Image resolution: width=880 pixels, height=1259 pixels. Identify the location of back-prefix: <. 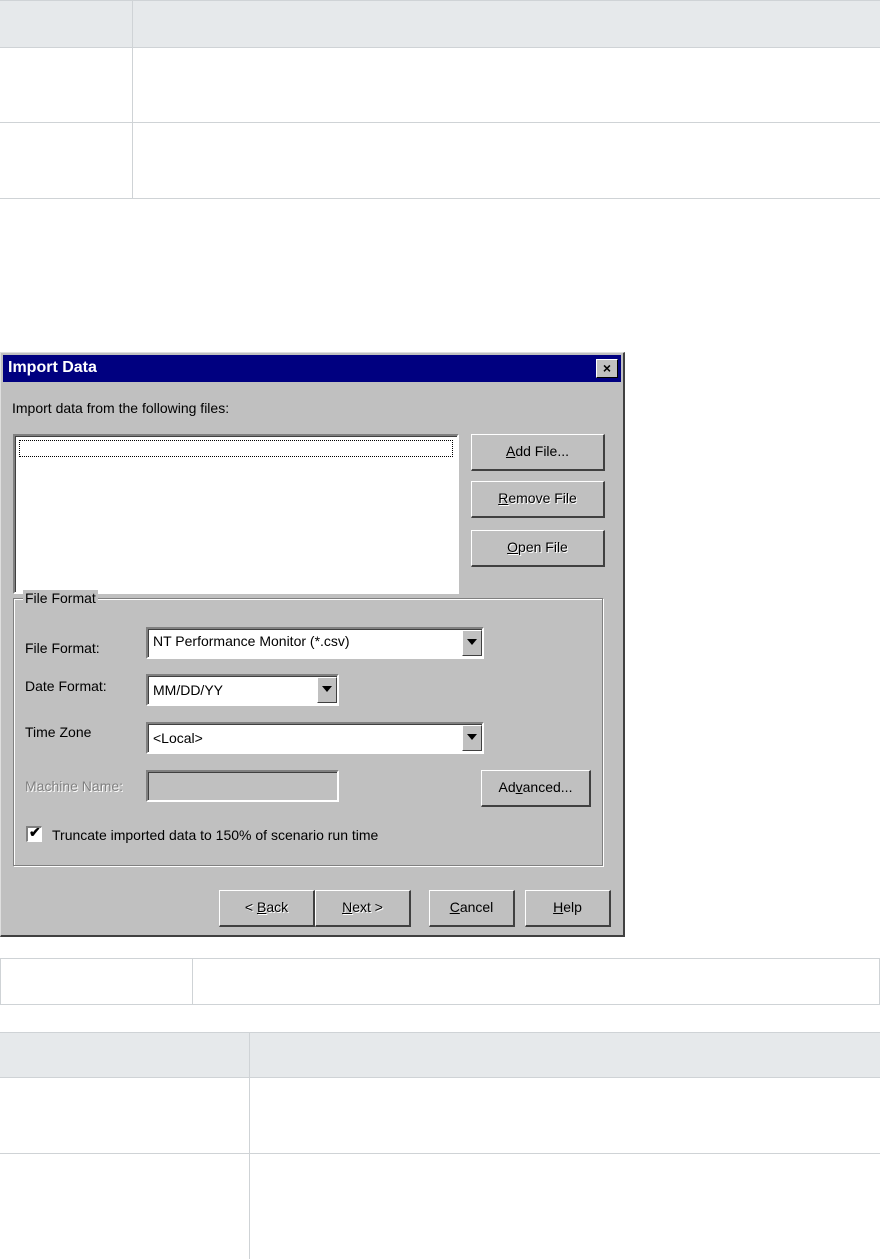
(250, 907).